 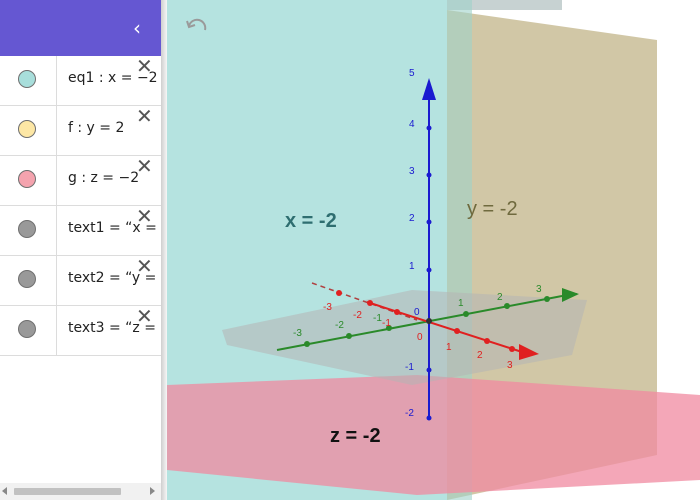 What do you see at coordinates (412, 124) in the screenshot?
I see `z-tick-label: 4` at bounding box center [412, 124].